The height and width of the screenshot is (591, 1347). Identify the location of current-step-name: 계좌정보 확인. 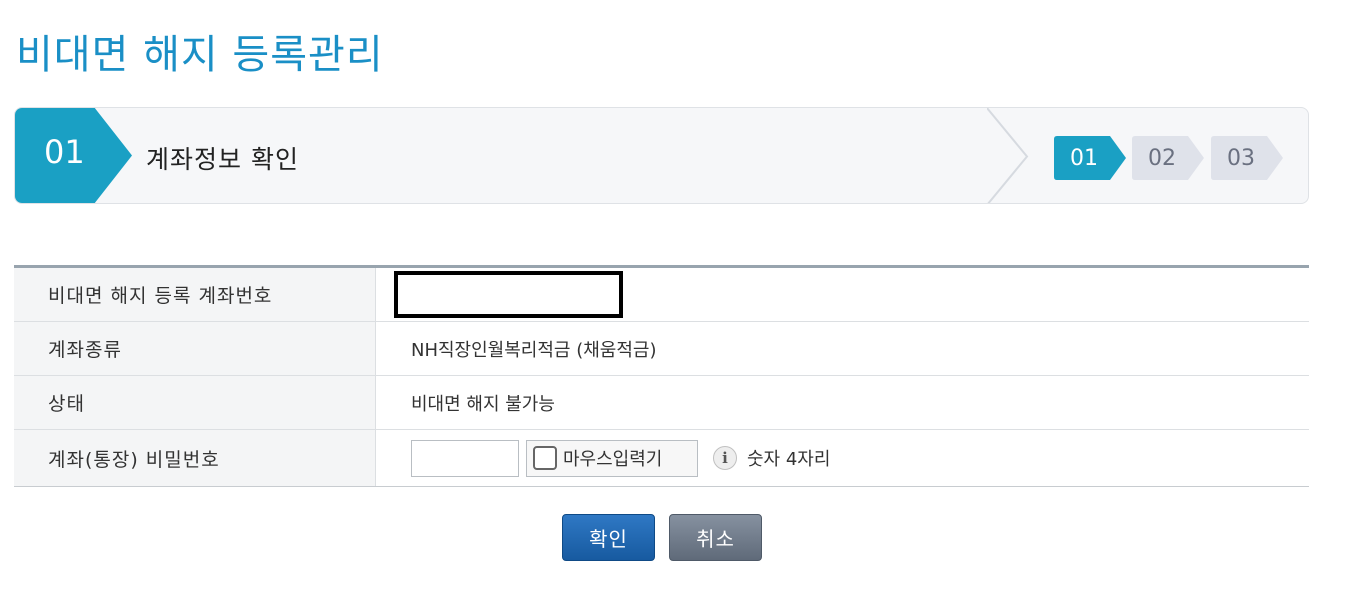
(222, 159).